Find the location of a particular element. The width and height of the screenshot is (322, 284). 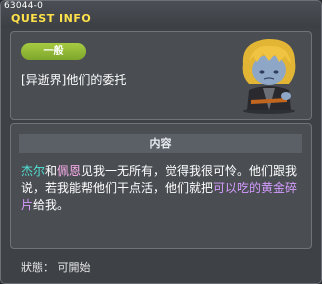

npc-portrait-icon is located at coordinates (269, 76).